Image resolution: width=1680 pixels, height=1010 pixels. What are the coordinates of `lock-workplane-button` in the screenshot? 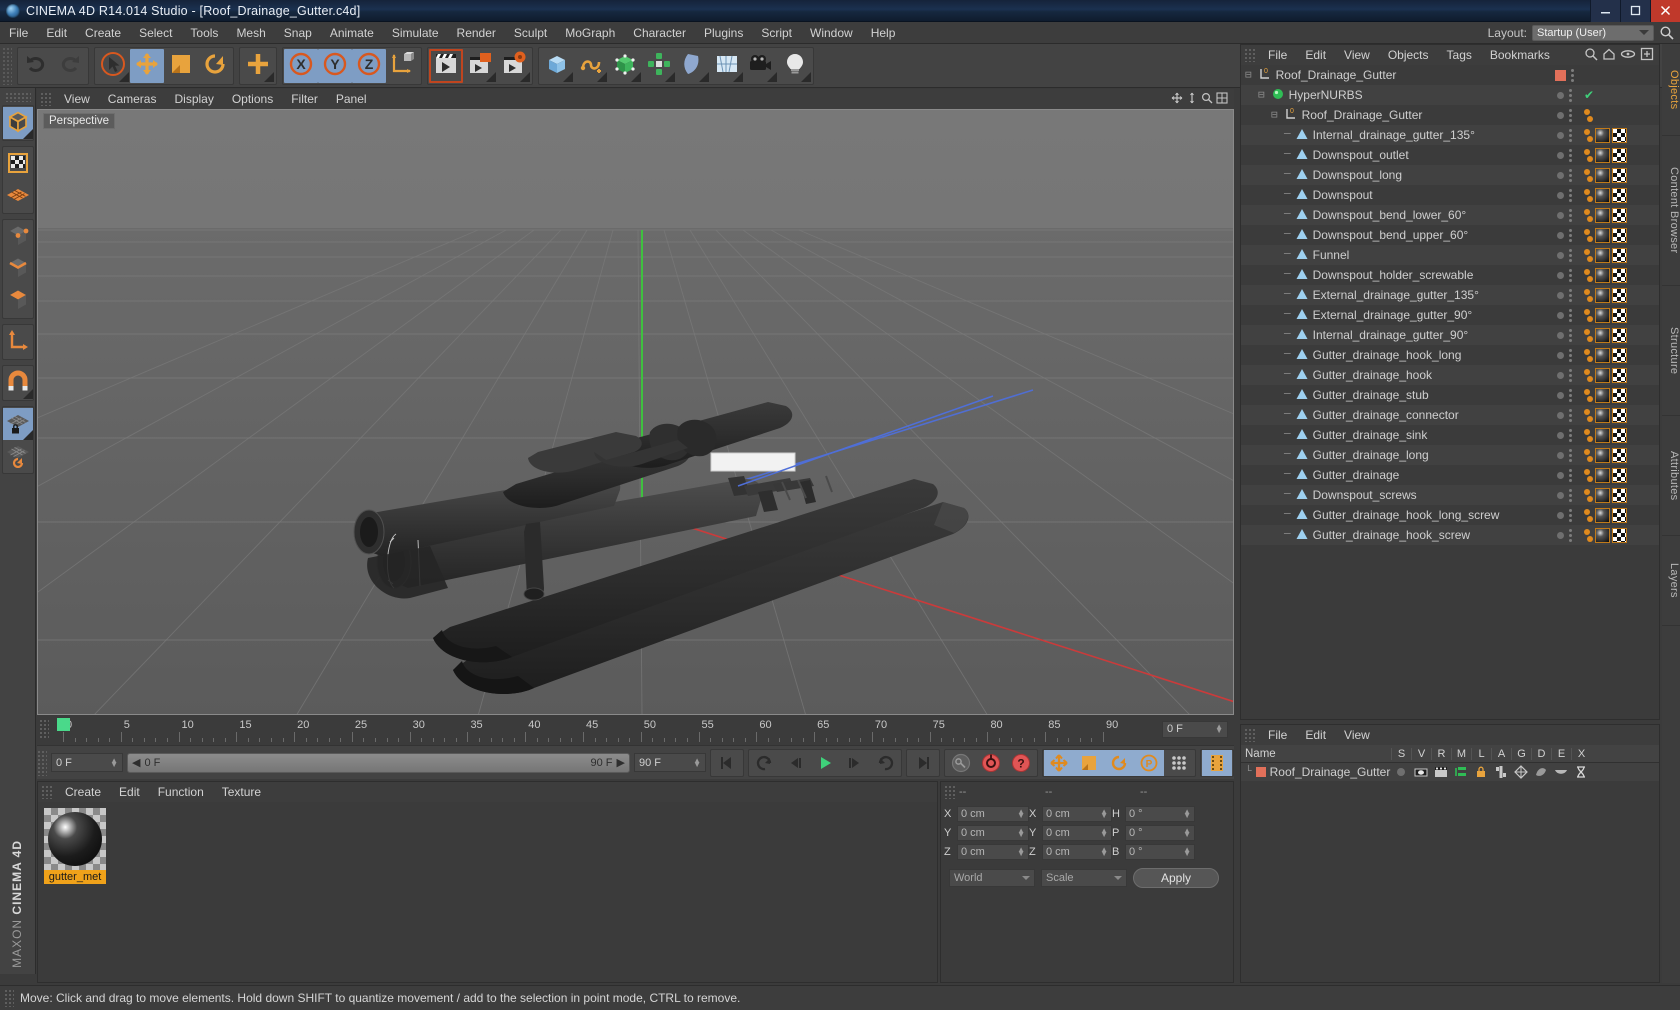 It's located at (17, 424).